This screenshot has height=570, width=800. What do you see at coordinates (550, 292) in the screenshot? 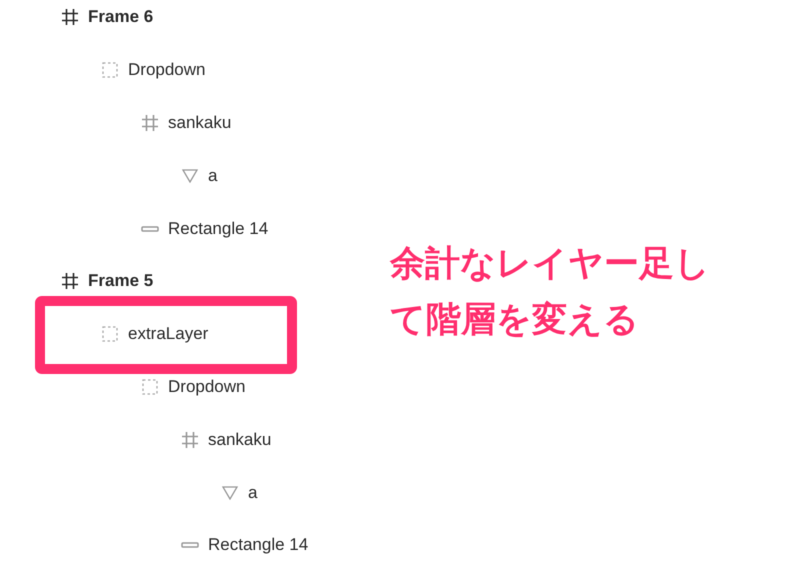
I see `annotation-text: 余計なレイヤー足して階層を変える` at bounding box center [550, 292].